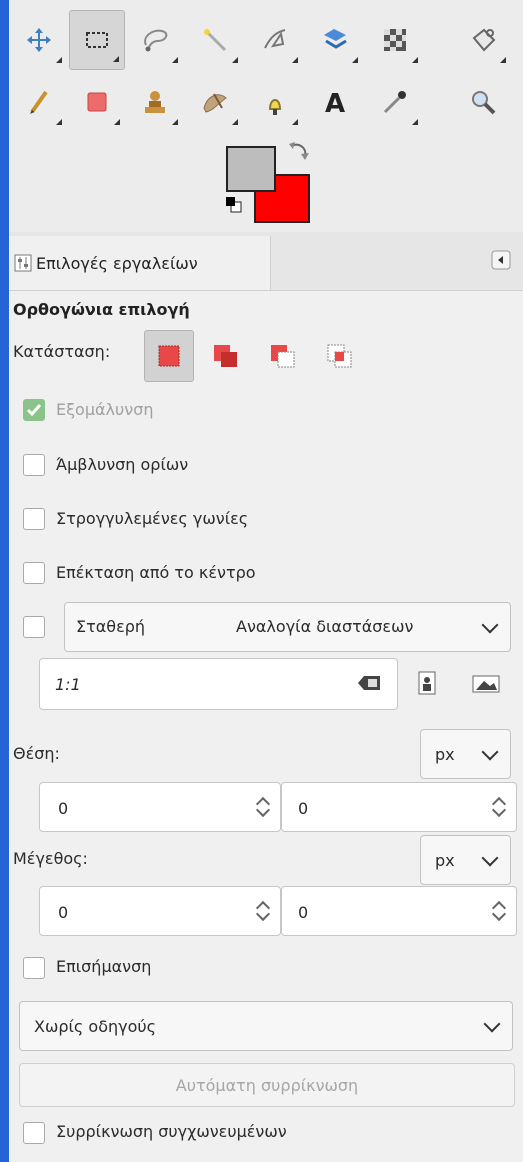 This screenshot has width=523, height=1162. Describe the element at coordinates (483, 40) in the screenshot. I see `bucket-fill-tool-icon` at that location.